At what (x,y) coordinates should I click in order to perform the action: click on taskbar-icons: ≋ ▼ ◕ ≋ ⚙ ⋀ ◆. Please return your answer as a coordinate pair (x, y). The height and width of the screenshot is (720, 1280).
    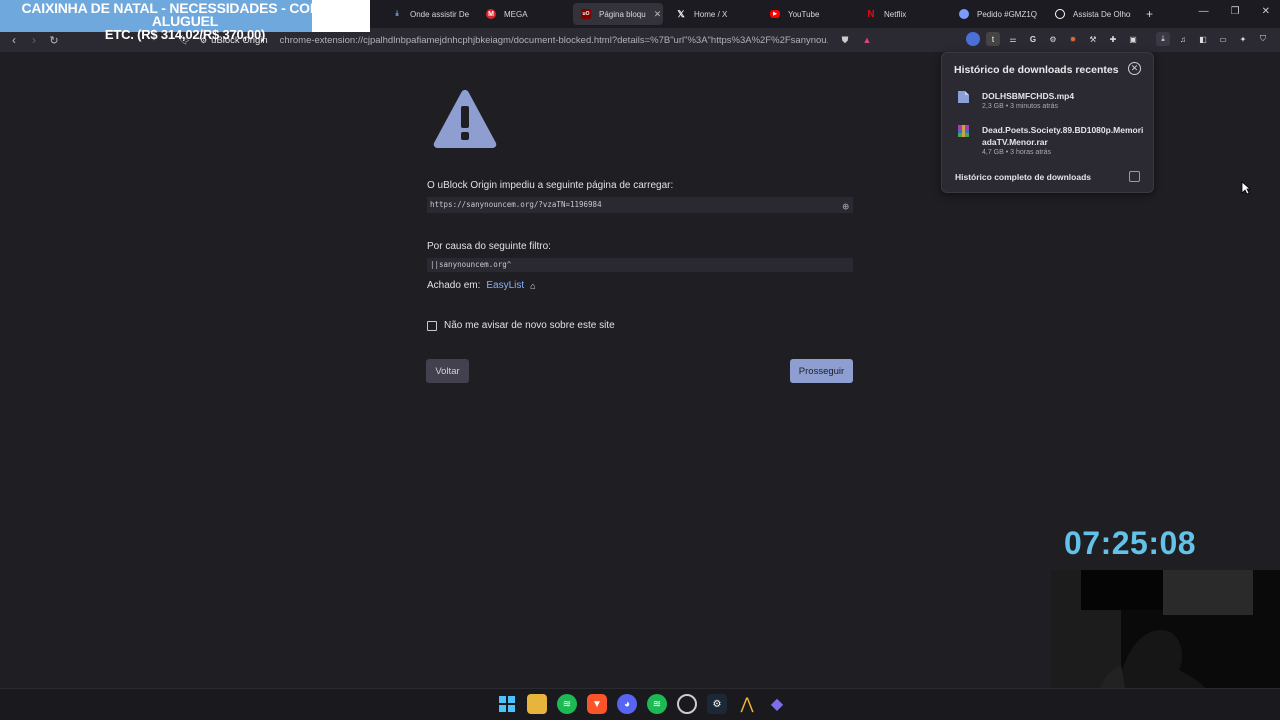
    Looking at the image, I should click on (642, 704).